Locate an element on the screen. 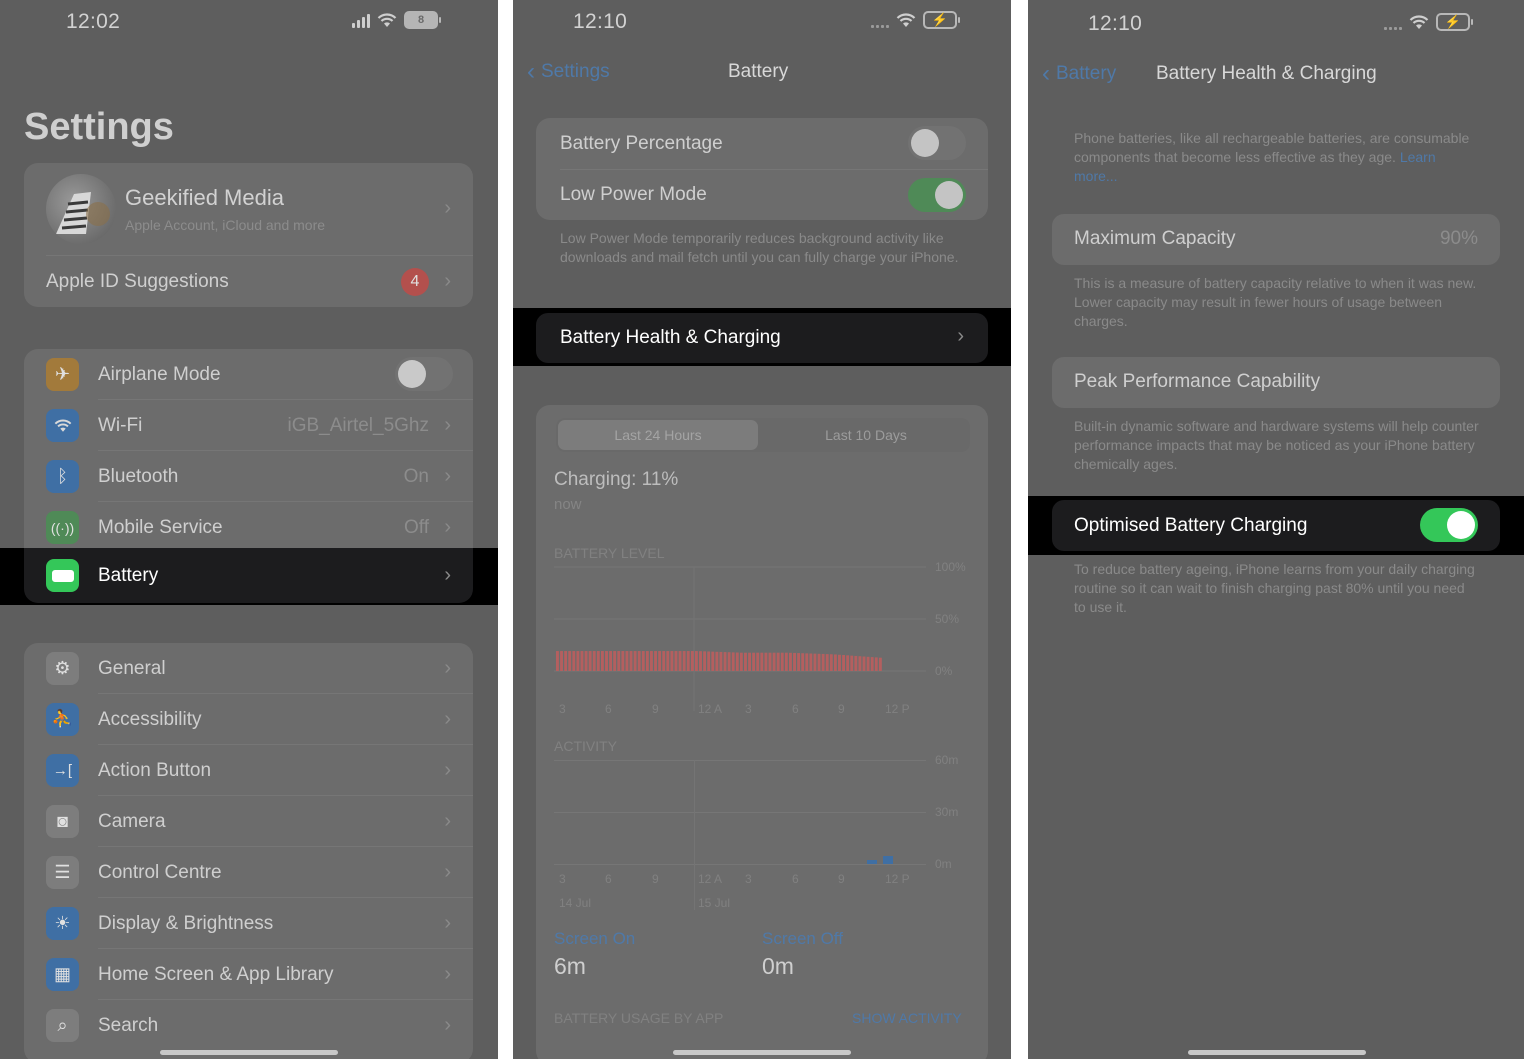 Image resolution: width=1524 pixels, height=1059 pixels. x-tick-label: 3 is located at coordinates (562, 709).